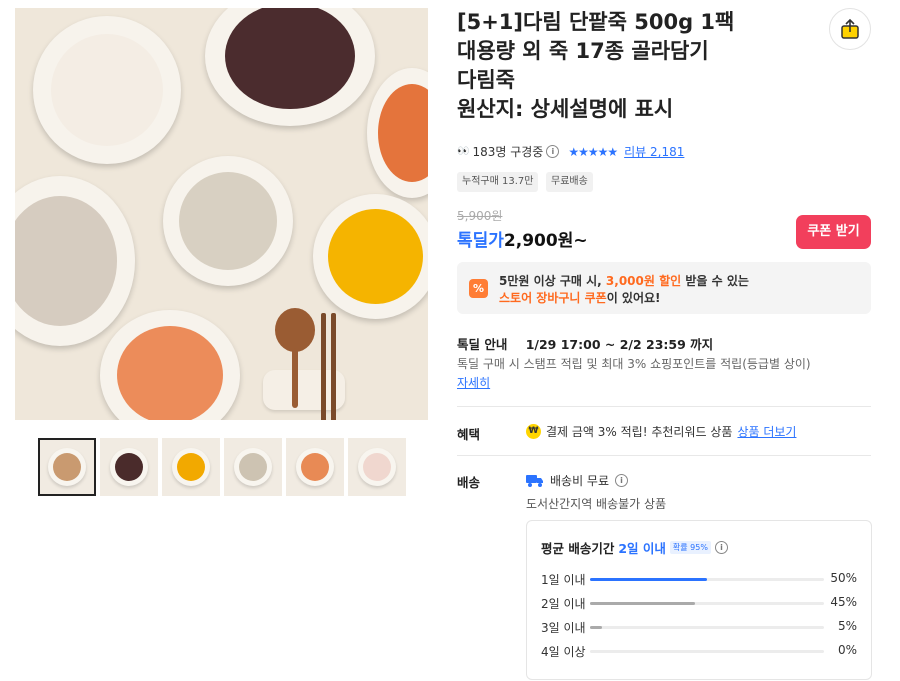 This screenshot has width=900, height=681. Describe the element at coordinates (333, 366) in the screenshot. I see `chopstick-right` at that location.